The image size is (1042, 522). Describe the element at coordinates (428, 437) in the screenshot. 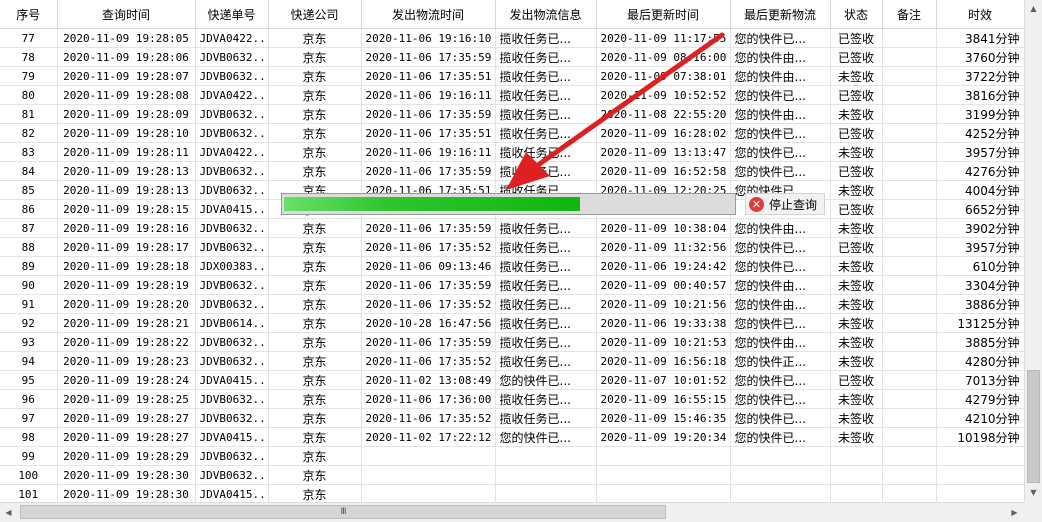

I see `table-cell: 2020-11-02 17:22:12` at that location.